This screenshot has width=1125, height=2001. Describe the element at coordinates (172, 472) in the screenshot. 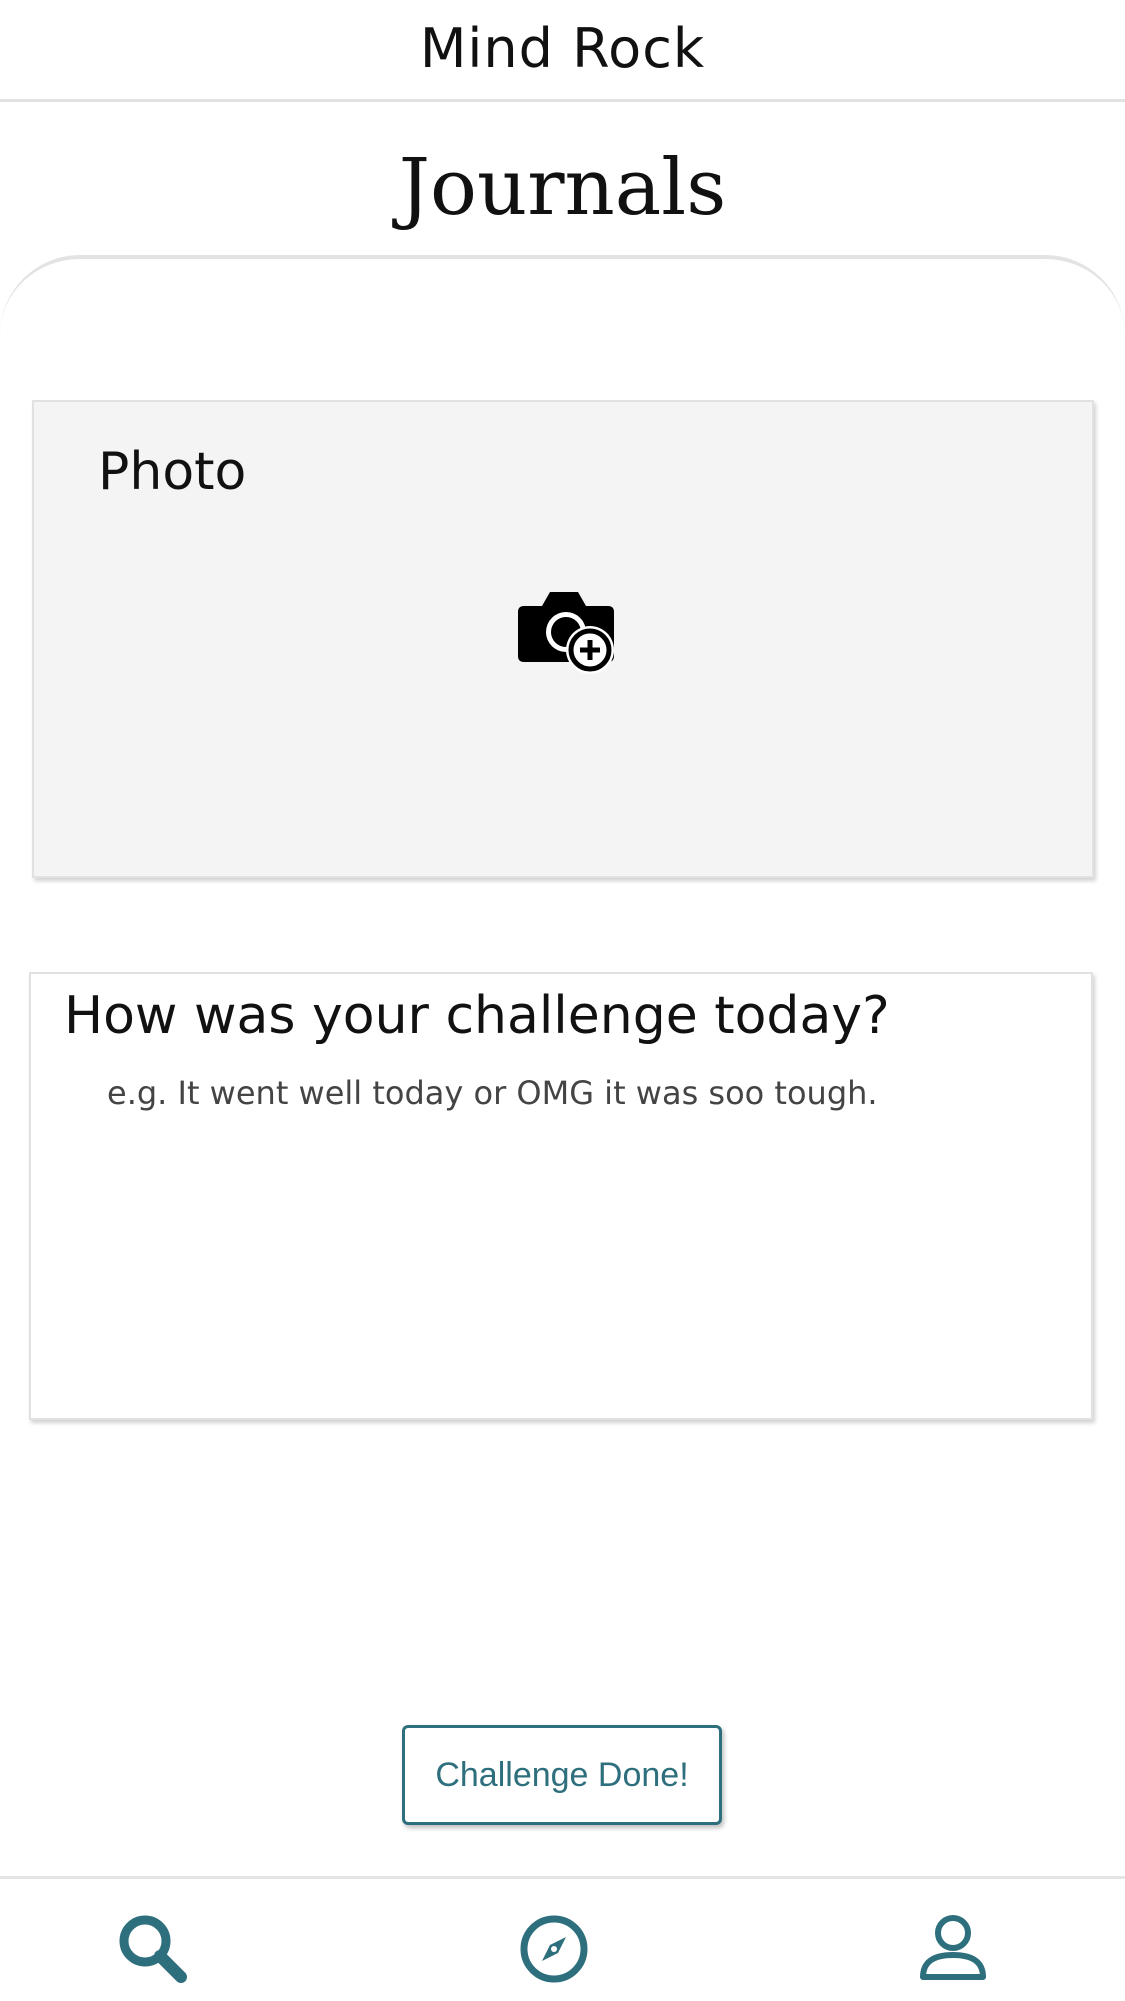

I see `photo-label: Photo` at that location.